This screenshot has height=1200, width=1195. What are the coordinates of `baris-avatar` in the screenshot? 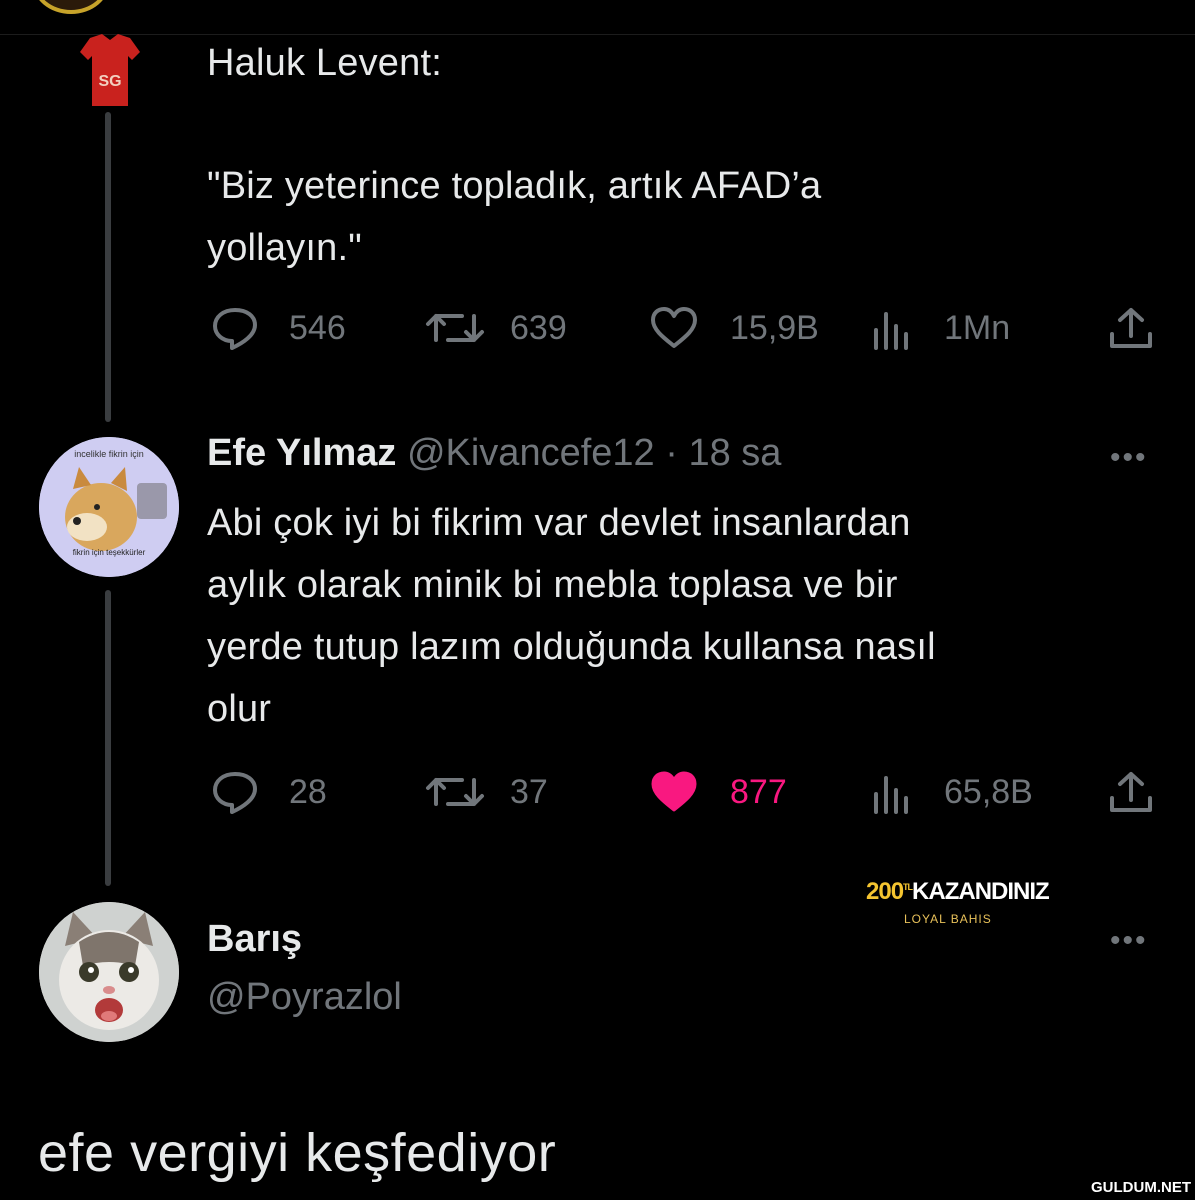 It's located at (109, 972).